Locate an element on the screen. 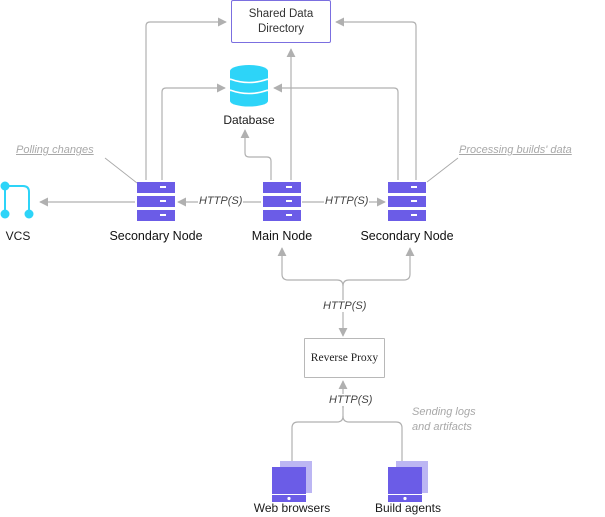 The image size is (605, 517). server-icon-main is located at coordinates (282, 201).